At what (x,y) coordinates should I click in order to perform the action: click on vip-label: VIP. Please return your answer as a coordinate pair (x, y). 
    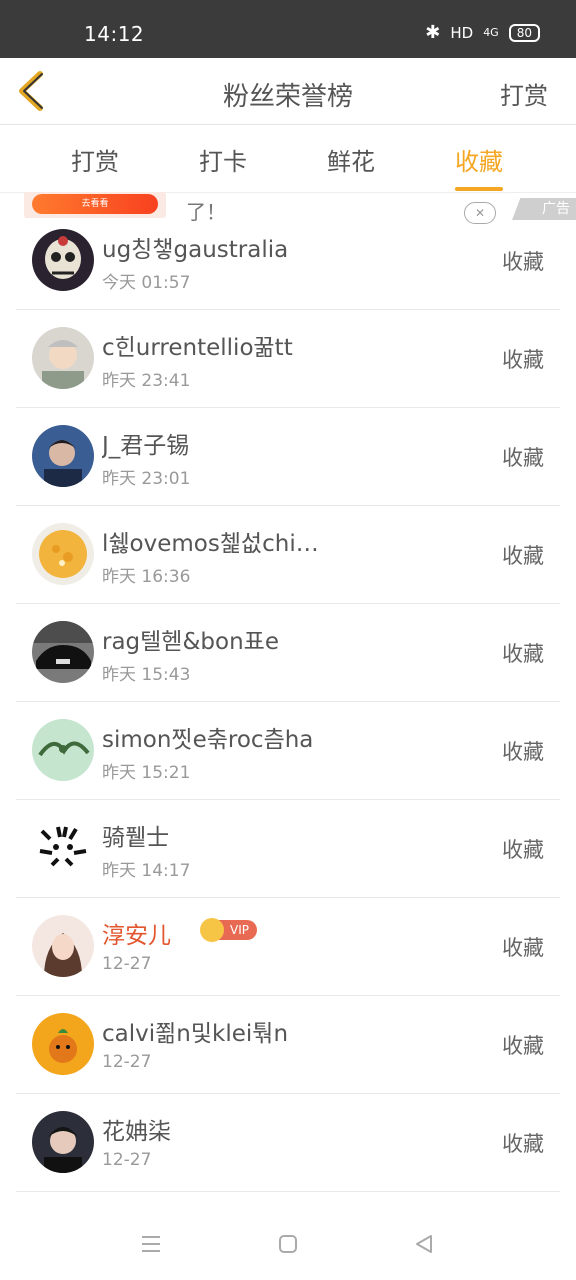
    Looking at the image, I should click on (239, 930).